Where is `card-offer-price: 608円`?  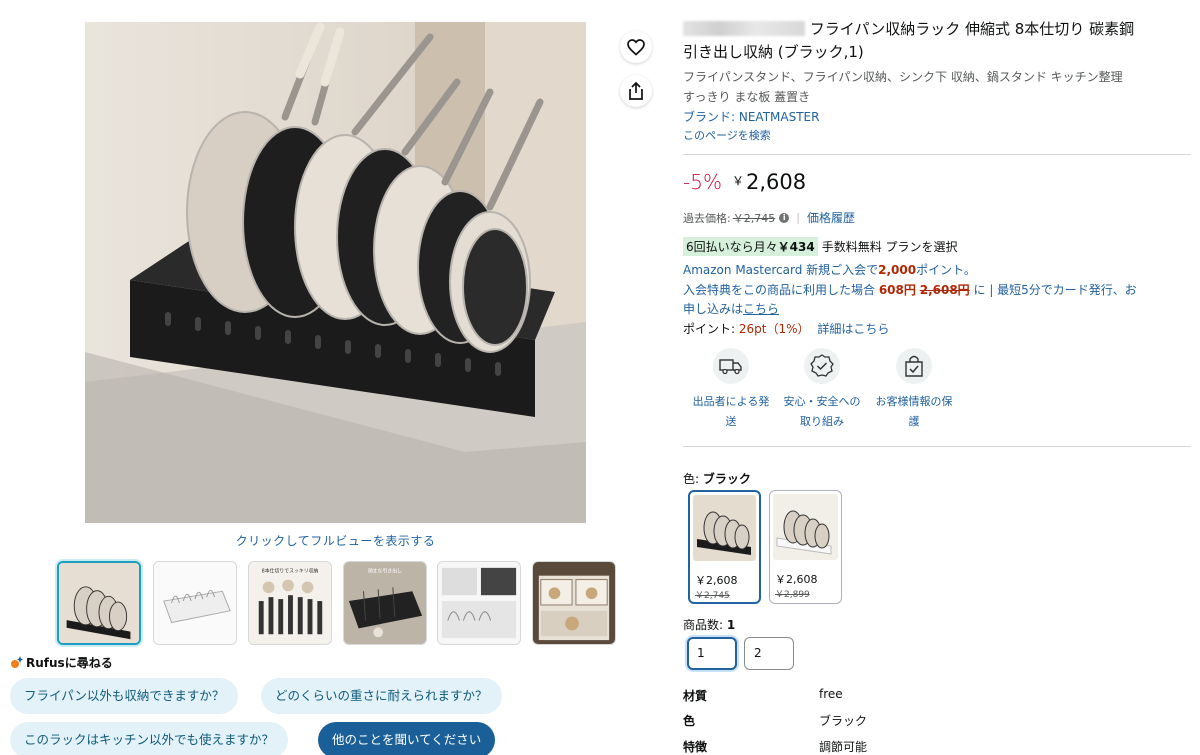
card-offer-price: 608円 is located at coordinates (897, 289).